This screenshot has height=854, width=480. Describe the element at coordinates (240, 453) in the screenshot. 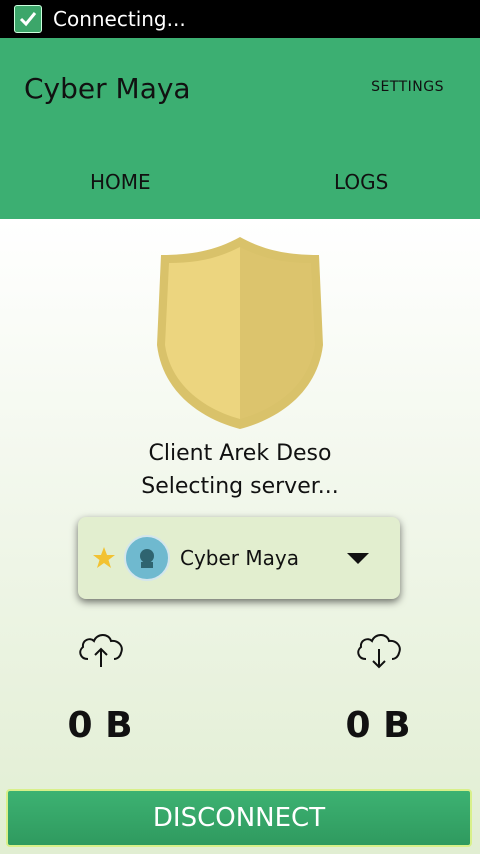

I see `client-name: Client Arek Deso` at that location.